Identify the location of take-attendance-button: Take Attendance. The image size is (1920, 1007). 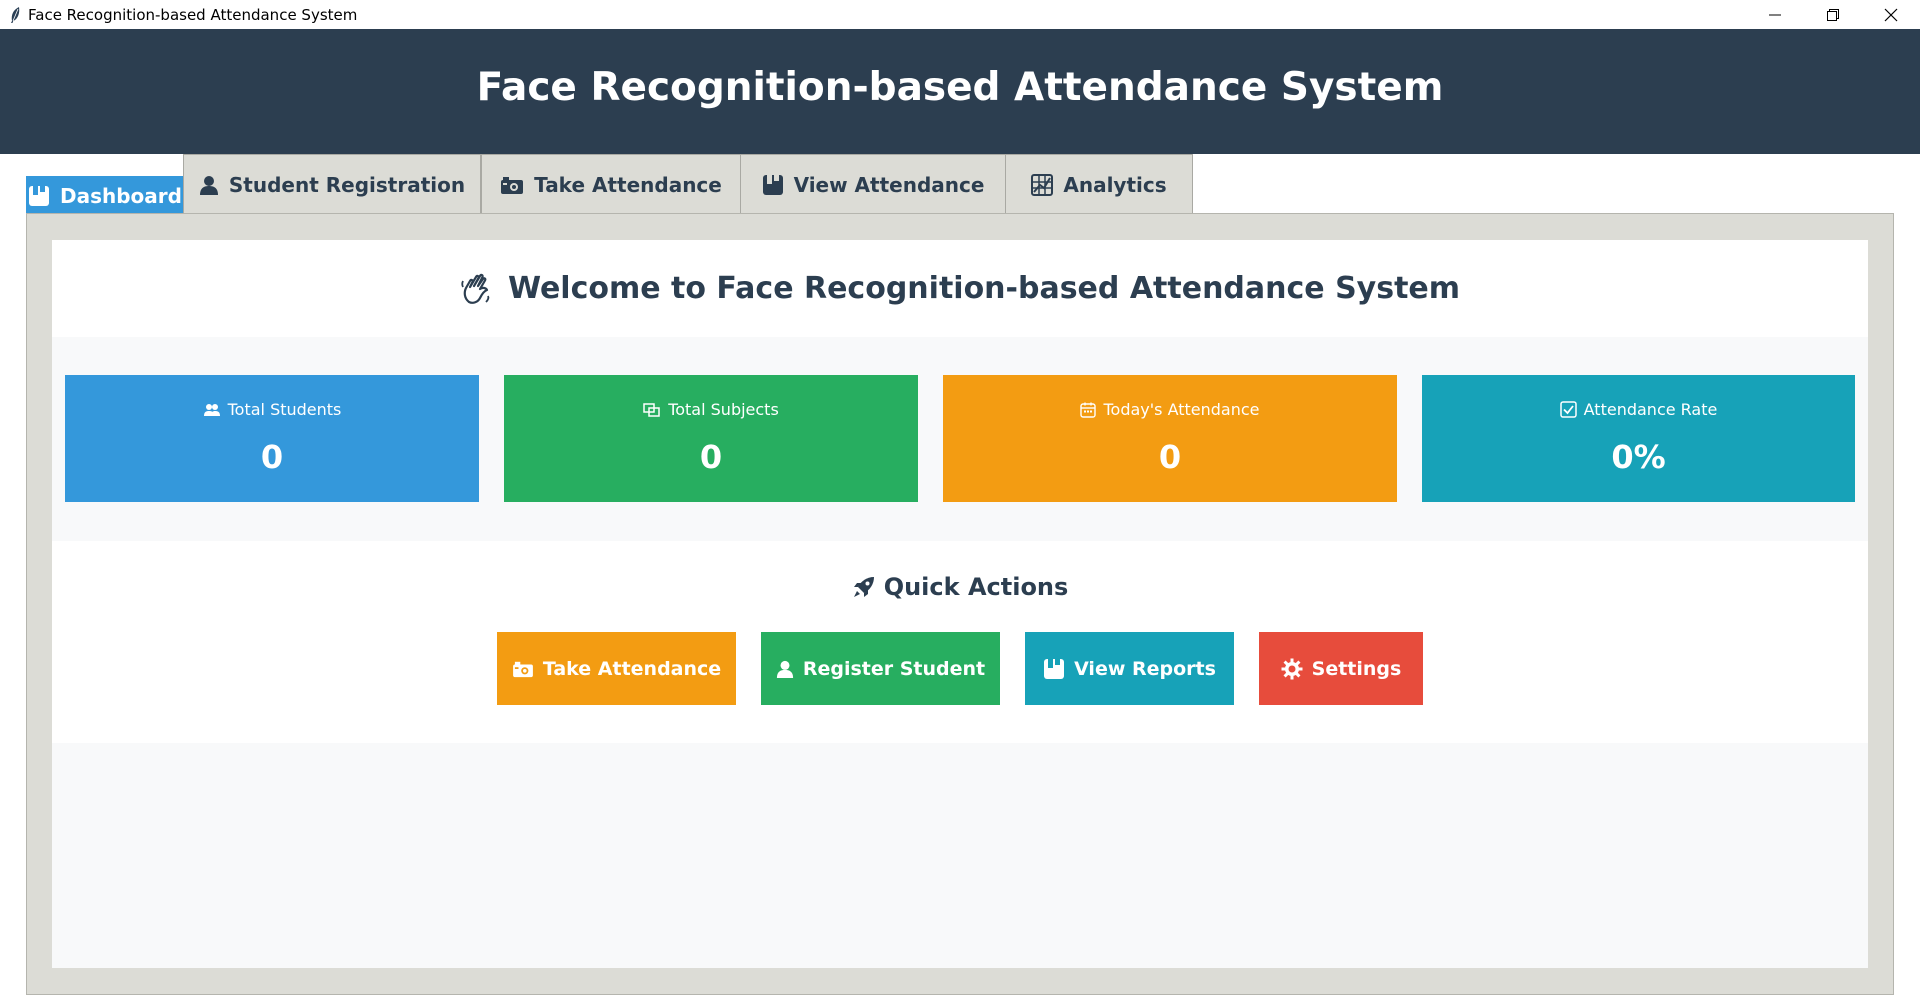
(616, 668).